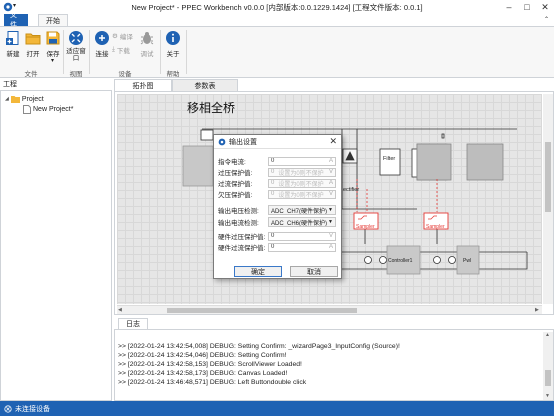 Image resolution: width=554 pixels, height=416 pixels. I want to click on group-separator, so click(186, 52).